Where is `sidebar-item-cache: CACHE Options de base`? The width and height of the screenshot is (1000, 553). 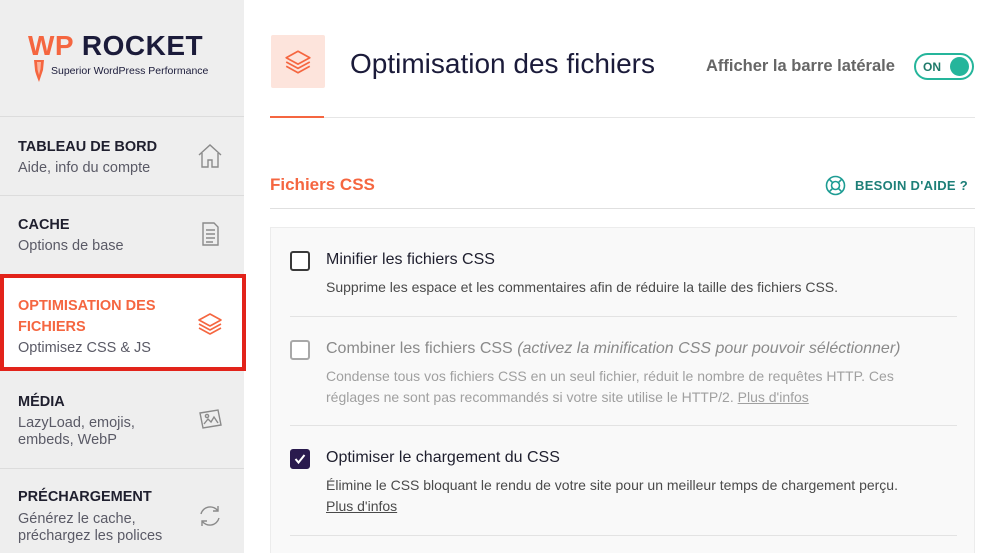
sidebar-item-cache: CACHE Options de base is located at coordinates (122, 235).